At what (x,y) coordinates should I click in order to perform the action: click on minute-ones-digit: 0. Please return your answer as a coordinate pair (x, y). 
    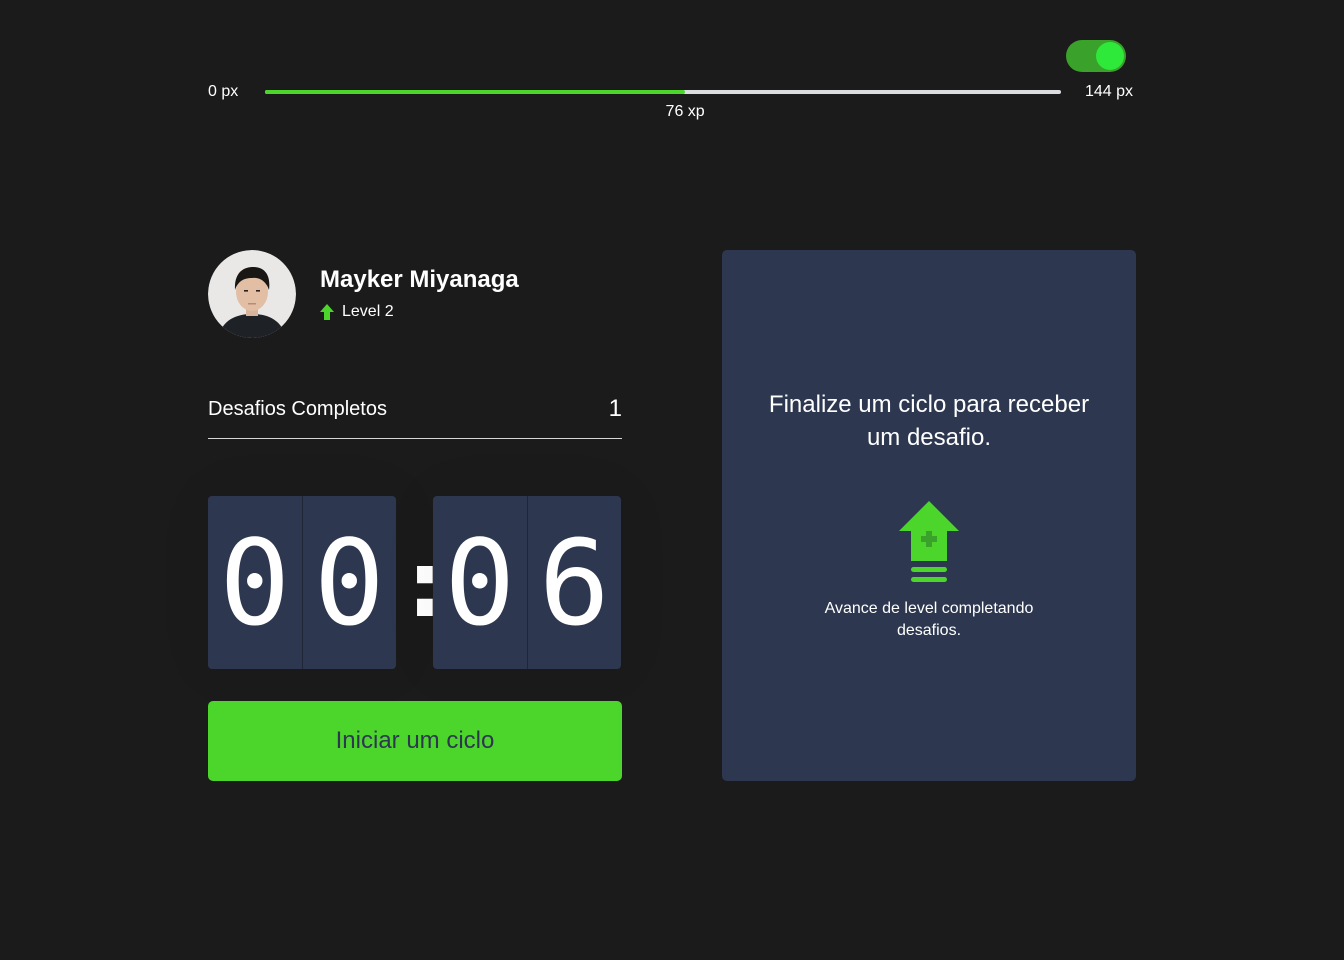
    Looking at the image, I should click on (349, 582).